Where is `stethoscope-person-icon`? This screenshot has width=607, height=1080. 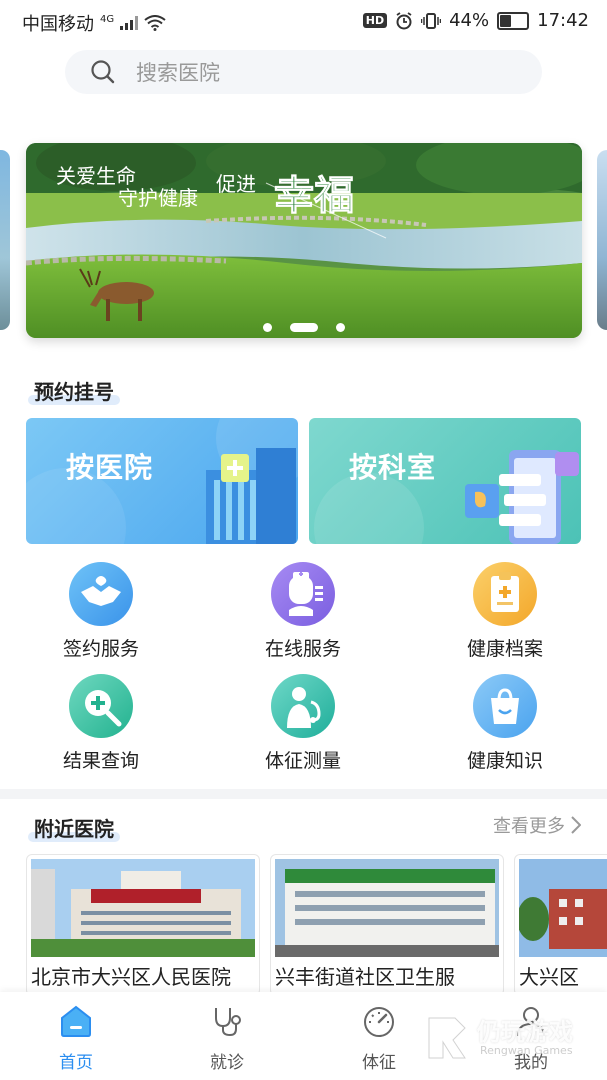 stethoscope-person-icon is located at coordinates (303, 706).